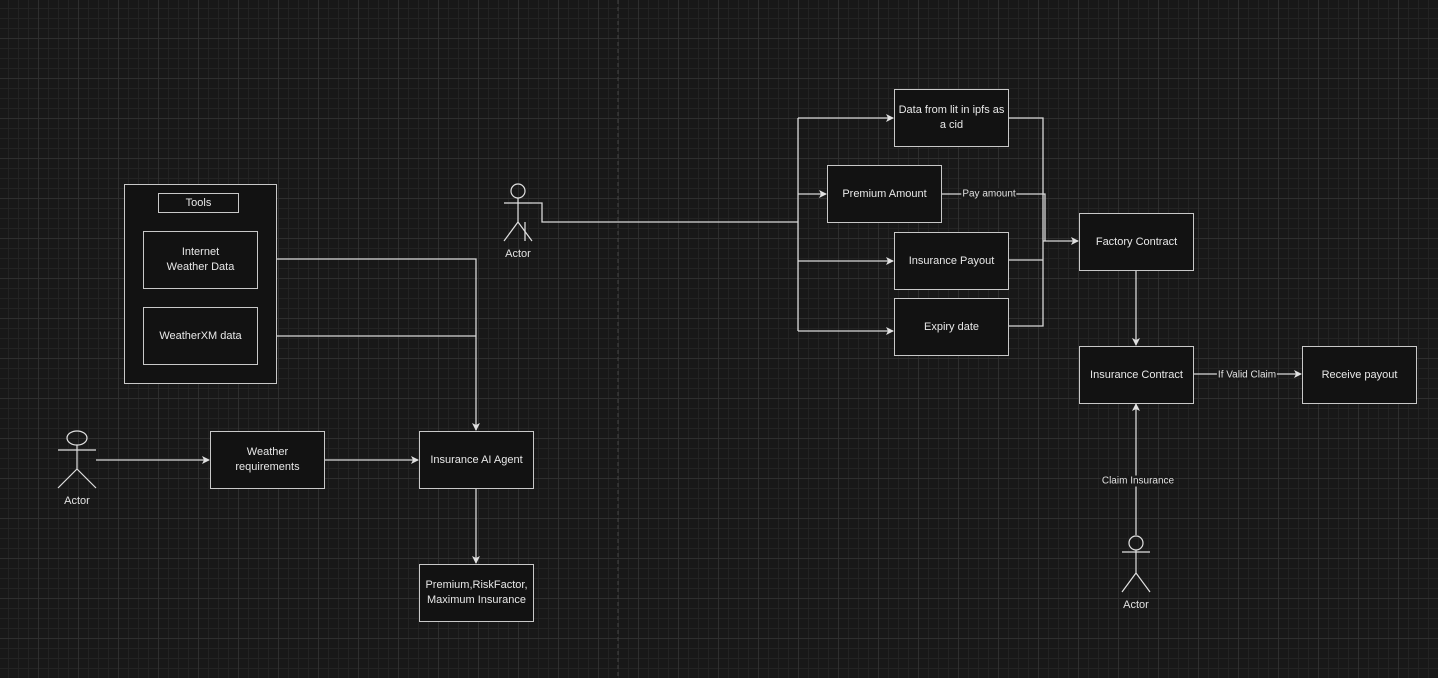 The height and width of the screenshot is (678, 1438). Describe the element at coordinates (200, 260) in the screenshot. I see `internet-weather-data-node: Internet Weather Data` at that location.